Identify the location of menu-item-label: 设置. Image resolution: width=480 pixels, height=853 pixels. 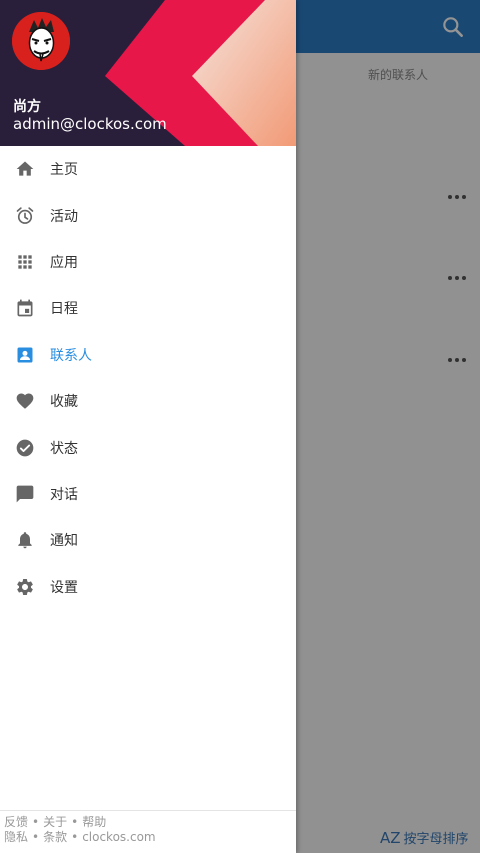
(64, 587).